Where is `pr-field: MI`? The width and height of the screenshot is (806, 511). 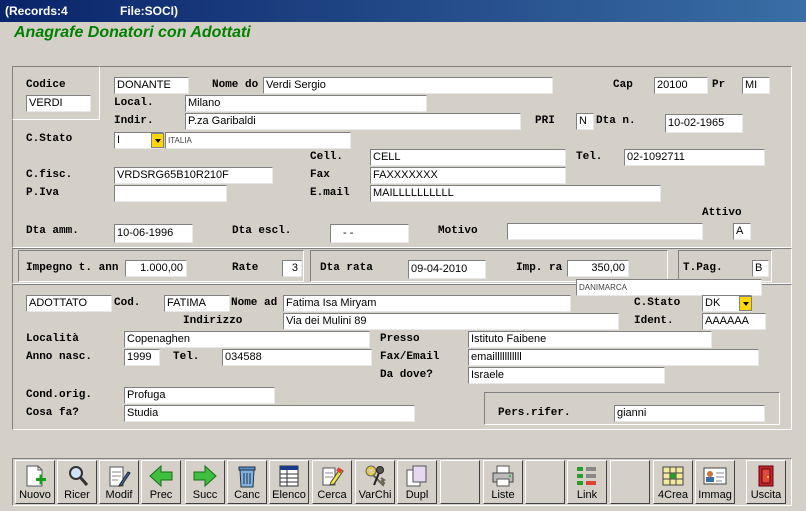 pr-field: MI is located at coordinates (756, 85).